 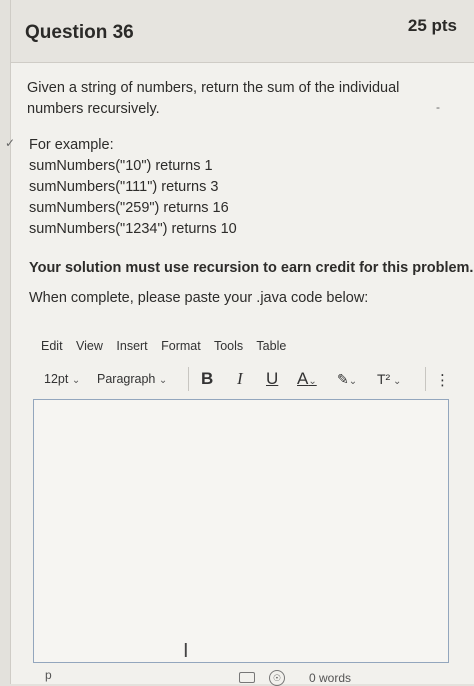 I want to click on more-options-icon: ⋮, so click(x=442, y=380).